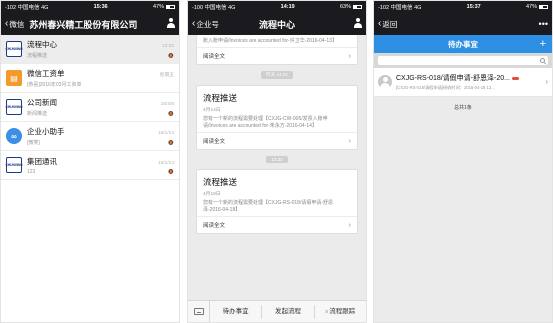 The image size is (554, 323). I want to click on chat-name: 公司新闻, so click(42, 102).